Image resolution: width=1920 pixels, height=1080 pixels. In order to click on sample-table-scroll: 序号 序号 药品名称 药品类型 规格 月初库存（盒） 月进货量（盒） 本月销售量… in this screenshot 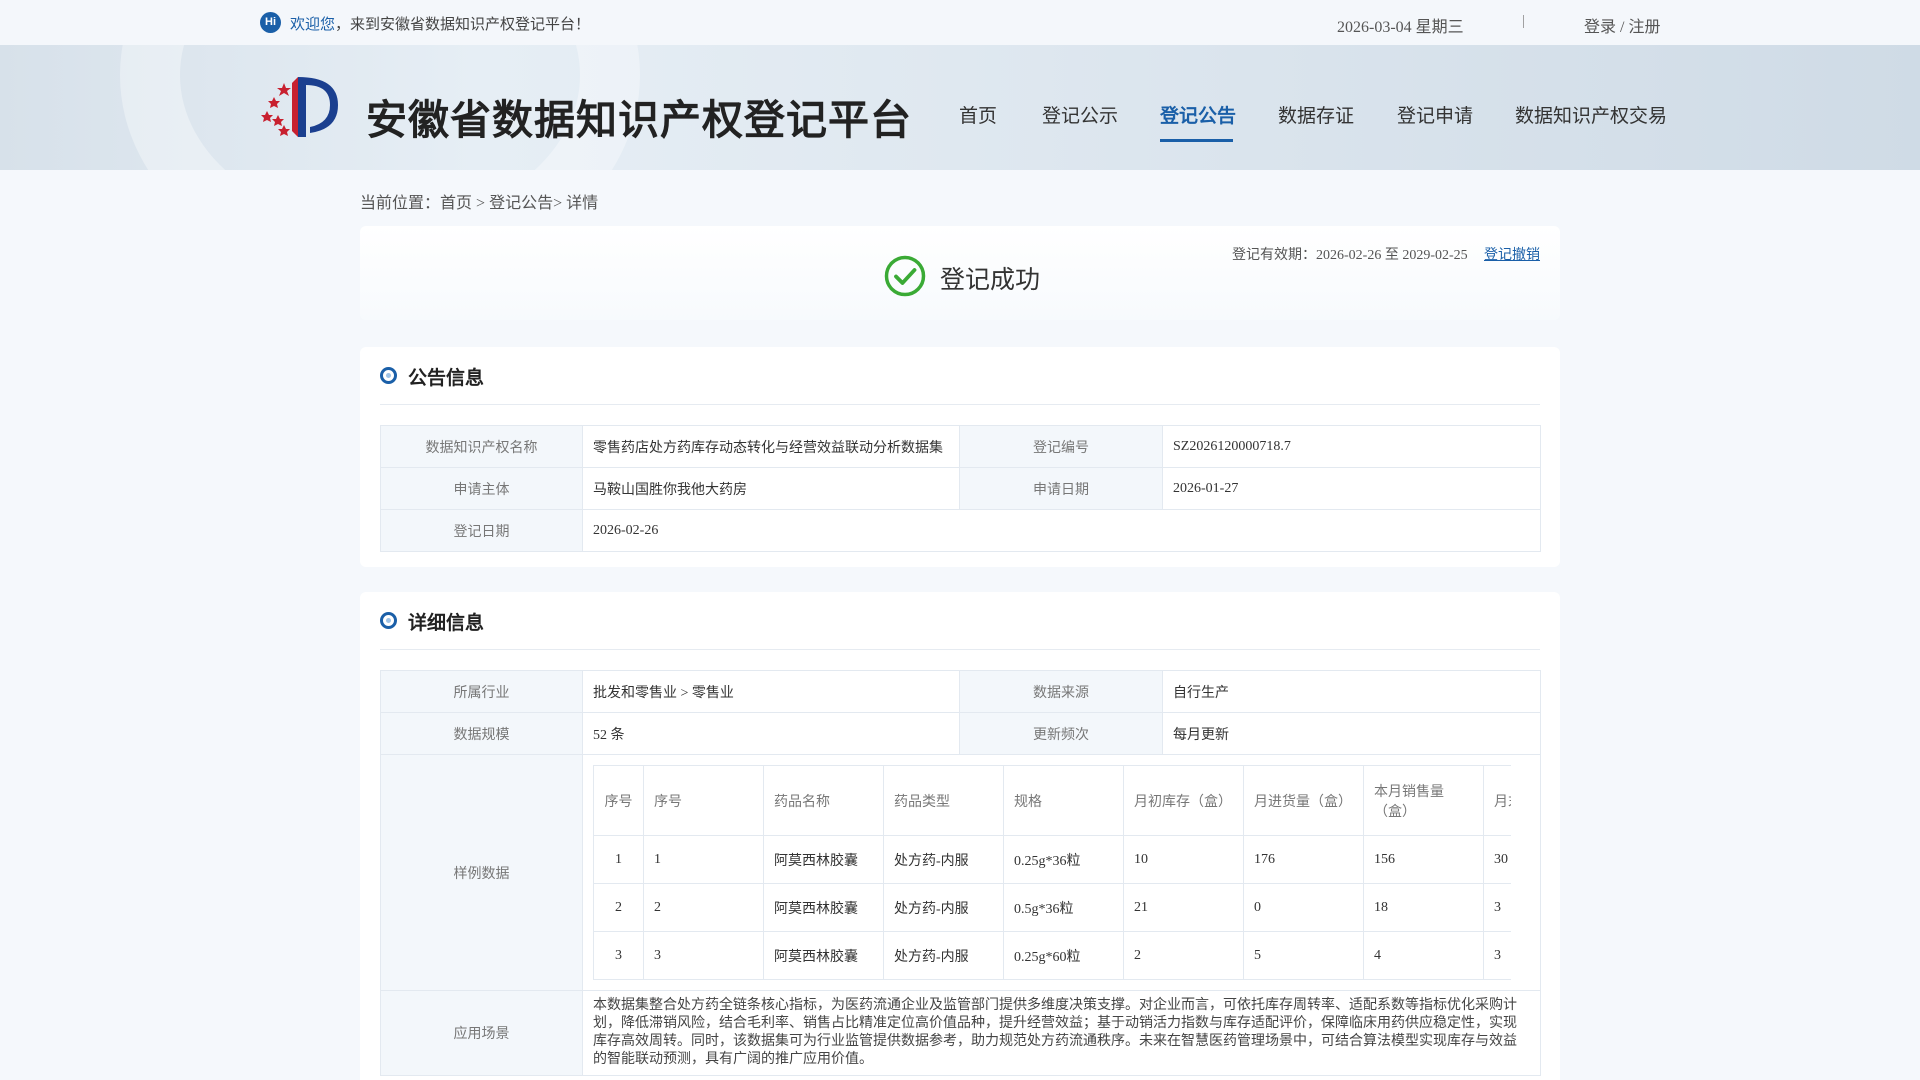, I will do `click(1052, 872)`.